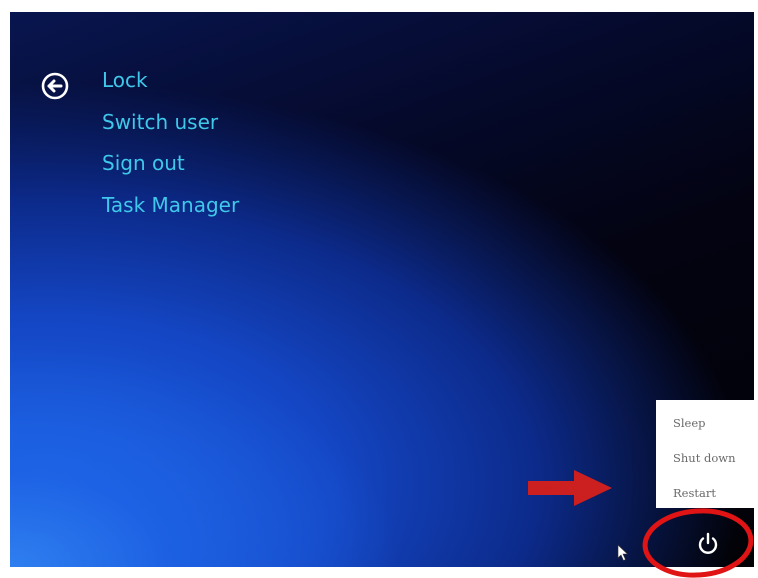 The width and height of the screenshot is (758, 578). Describe the element at coordinates (570, 488) in the screenshot. I see `red-arrow-annotation` at that location.